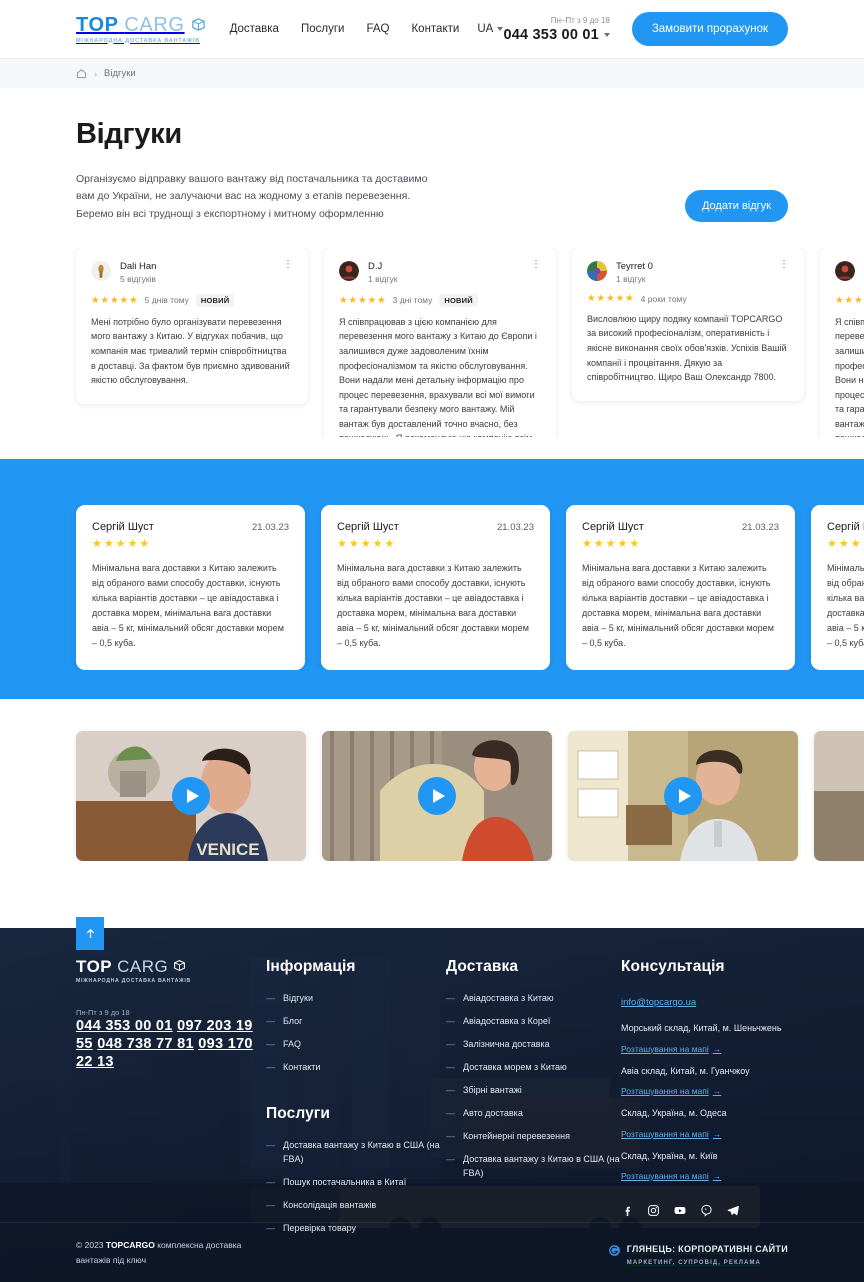  I want to click on status-badge: НОВИЙ, so click(215, 300).